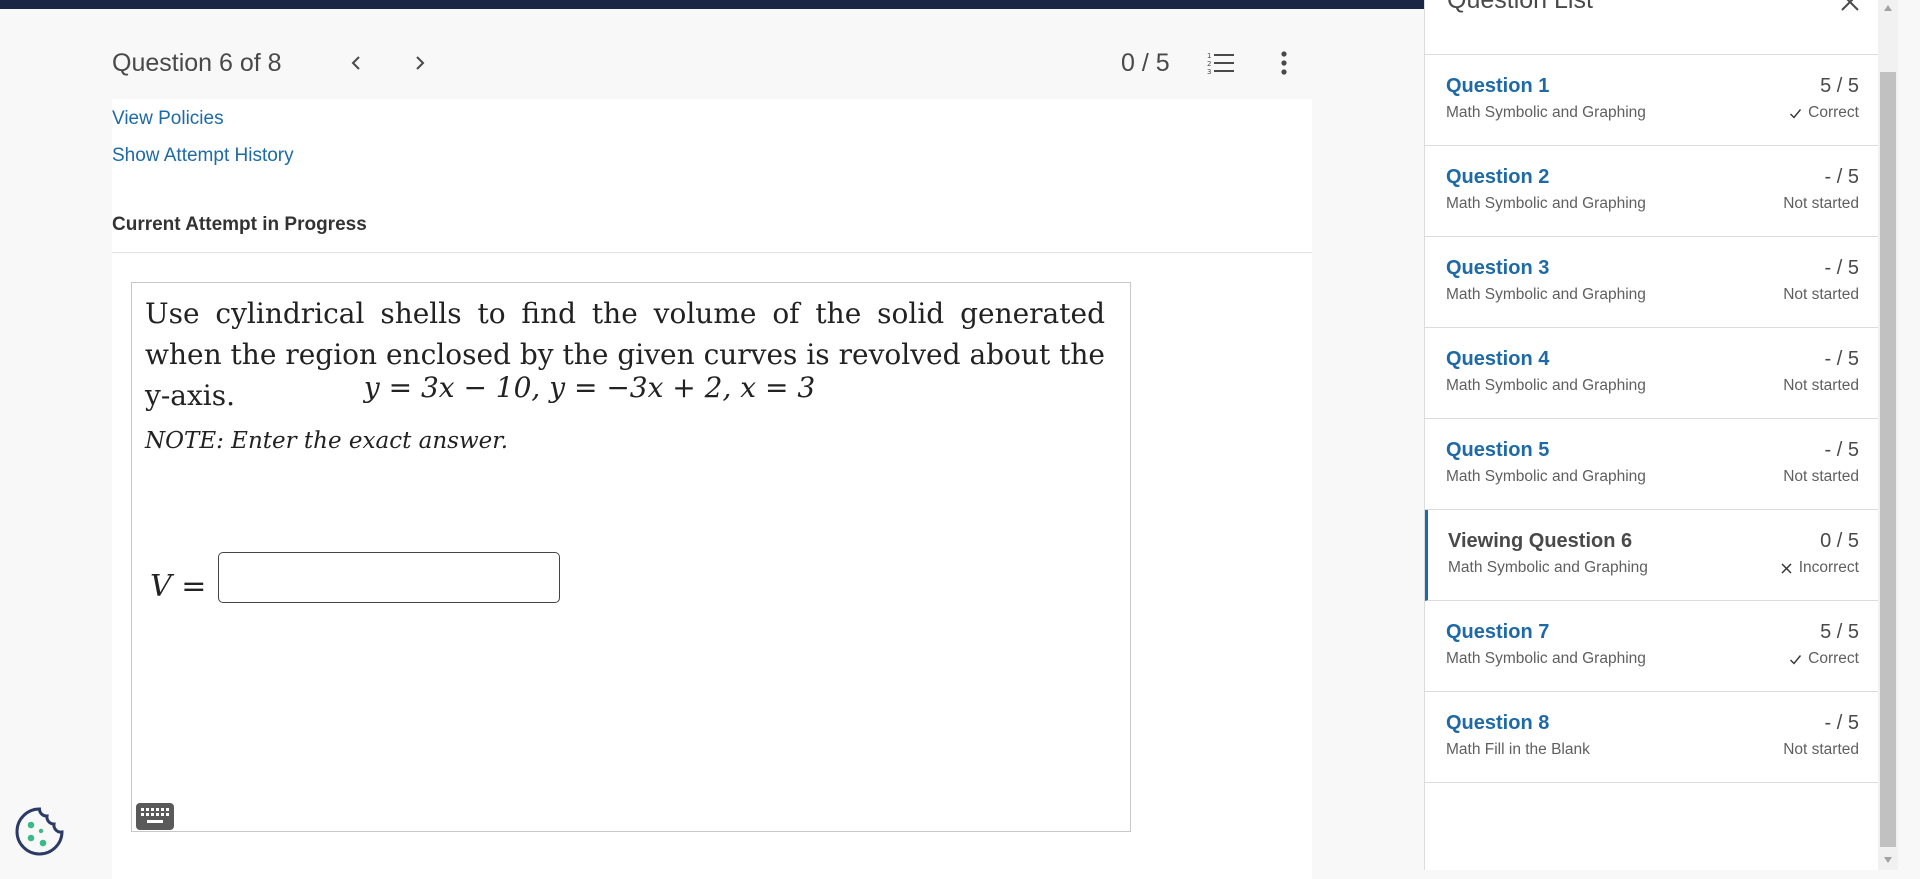  I want to click on question-note: NOTE: Enter the exact answer., so click(327, 441).